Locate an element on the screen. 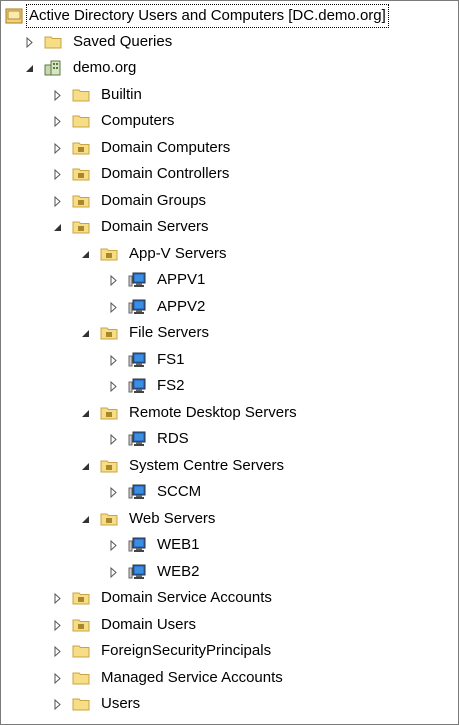  tree-node-saved-queries: Saved Queries is located at coordinates (229, 42).